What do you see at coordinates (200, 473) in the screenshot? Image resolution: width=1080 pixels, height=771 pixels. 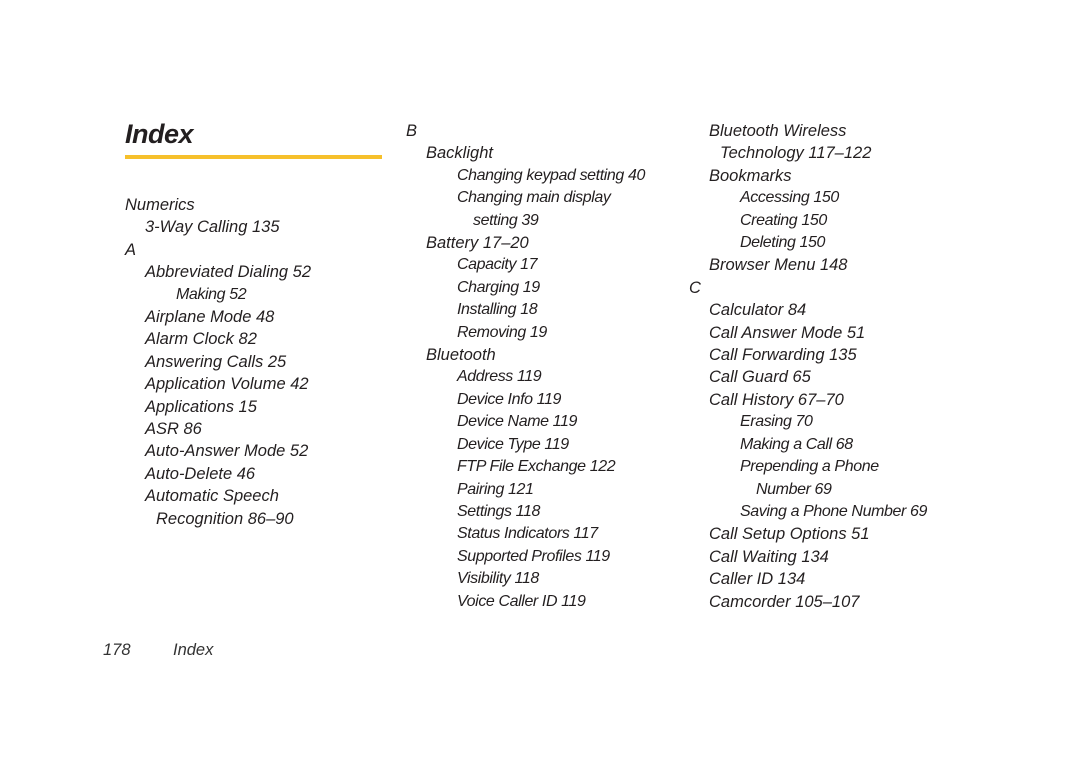 I see `index-entry: Auto-Delete 46` at bounding box center [200, 473].